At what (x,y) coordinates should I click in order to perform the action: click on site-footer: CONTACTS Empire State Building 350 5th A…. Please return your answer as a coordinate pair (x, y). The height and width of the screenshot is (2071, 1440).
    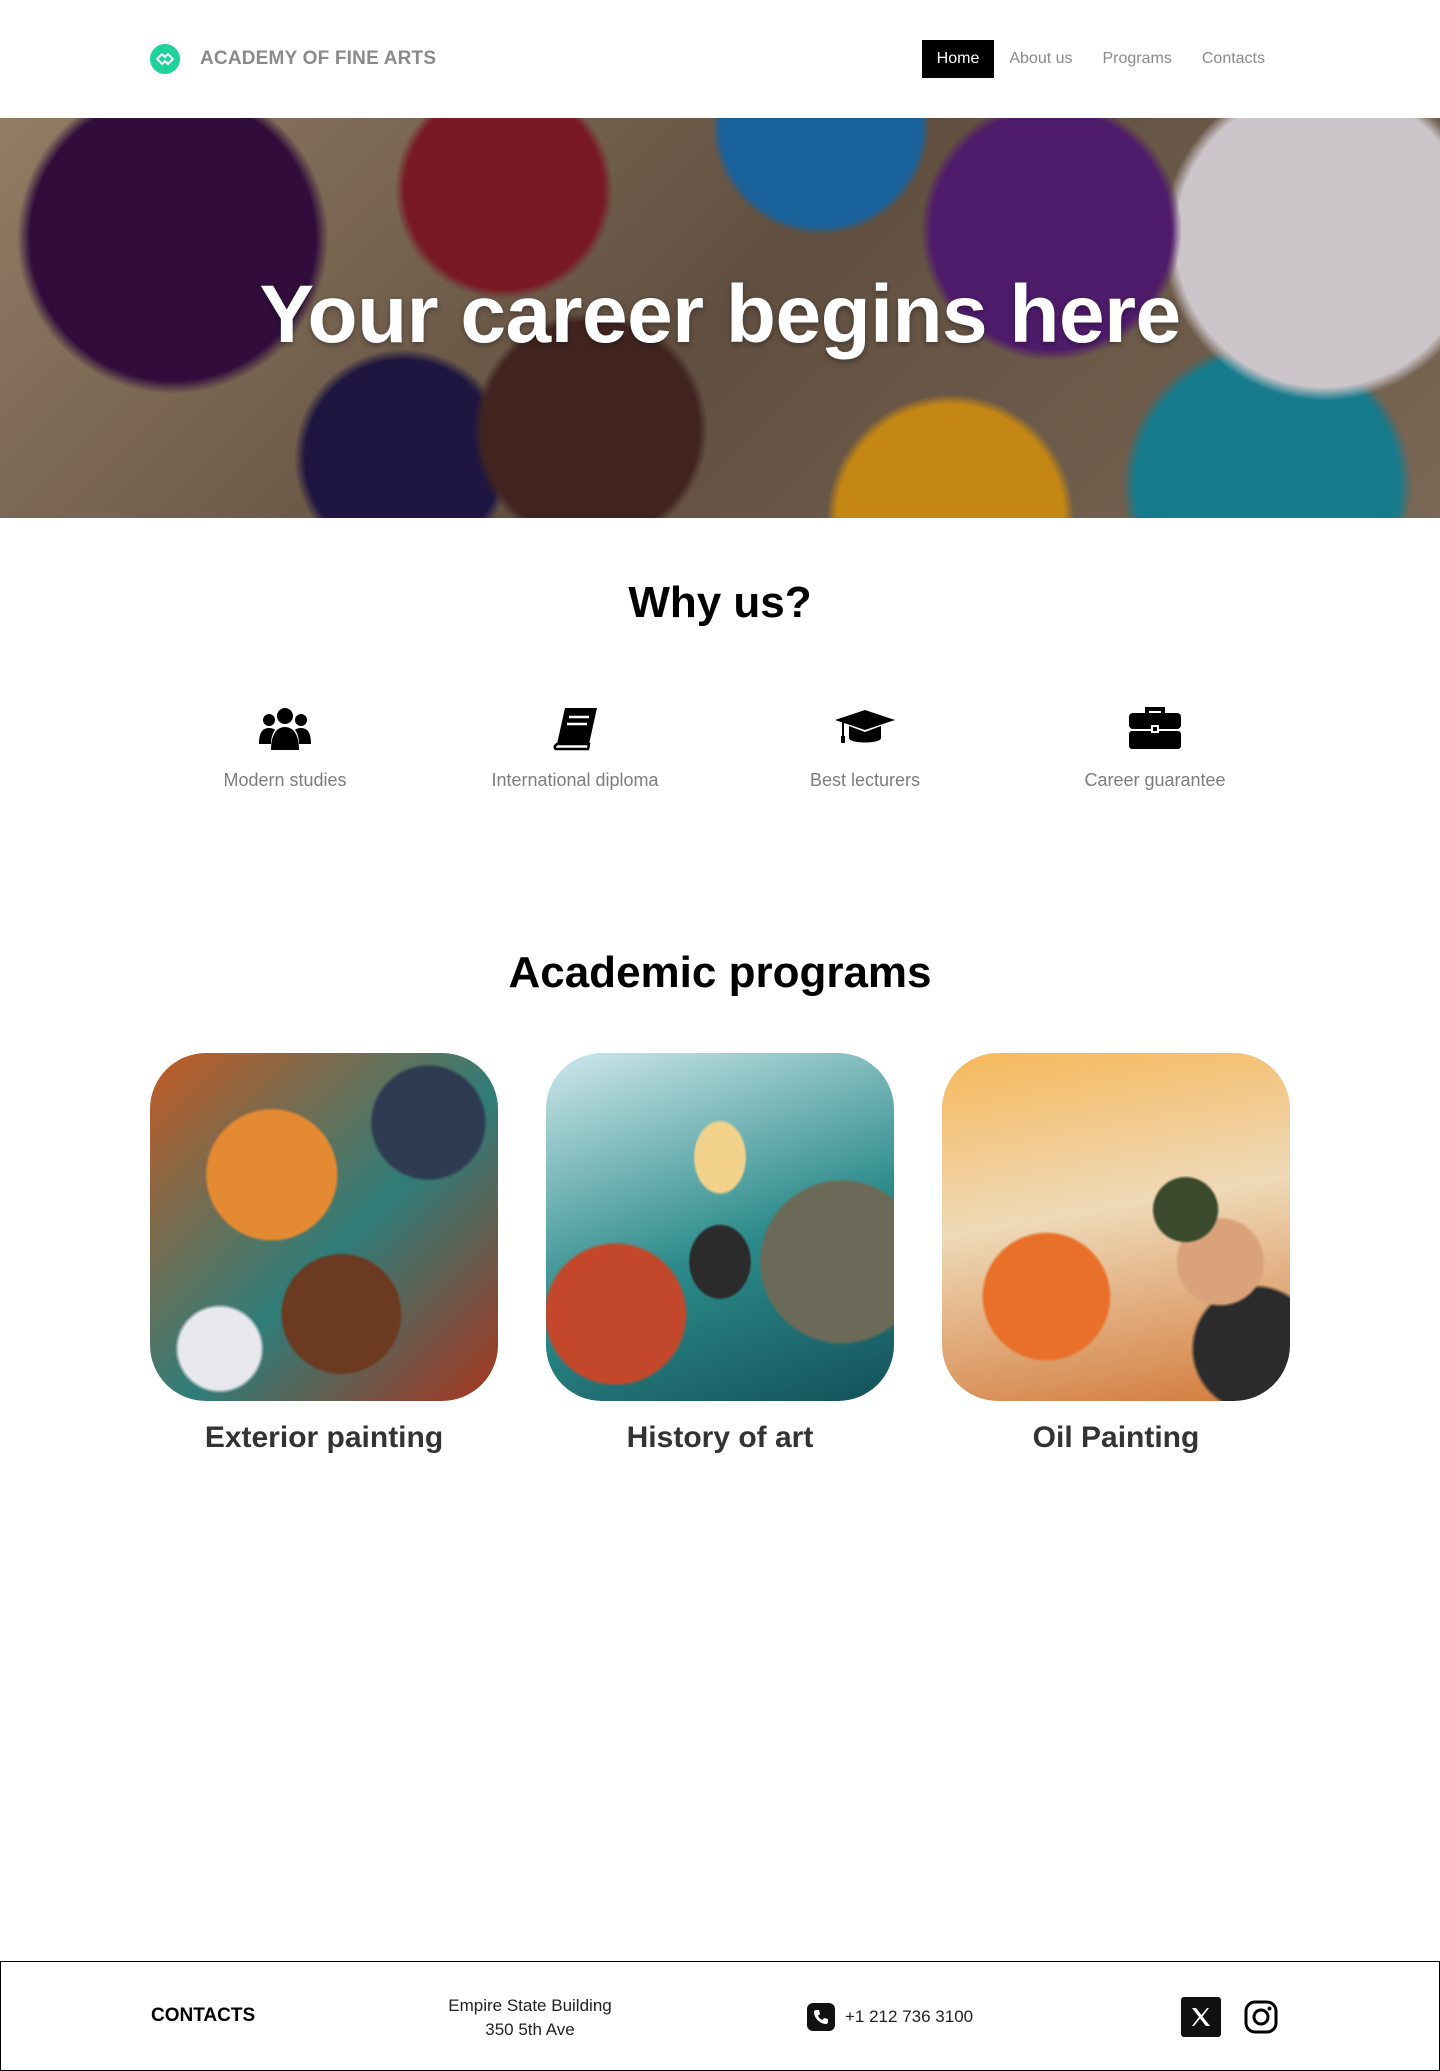
    Looking at the image, I should click on (720, 2016).